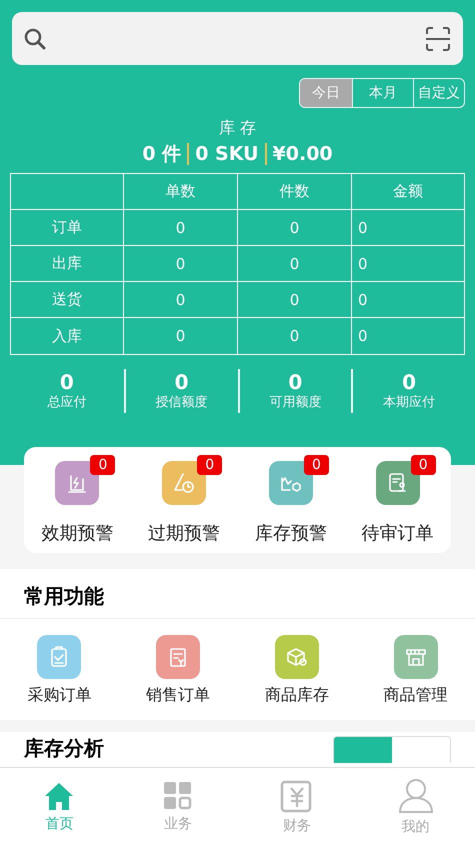 The height and width of the screenshot is (845, 475). I want to click on period-tab: 本月, so click(382, 93).